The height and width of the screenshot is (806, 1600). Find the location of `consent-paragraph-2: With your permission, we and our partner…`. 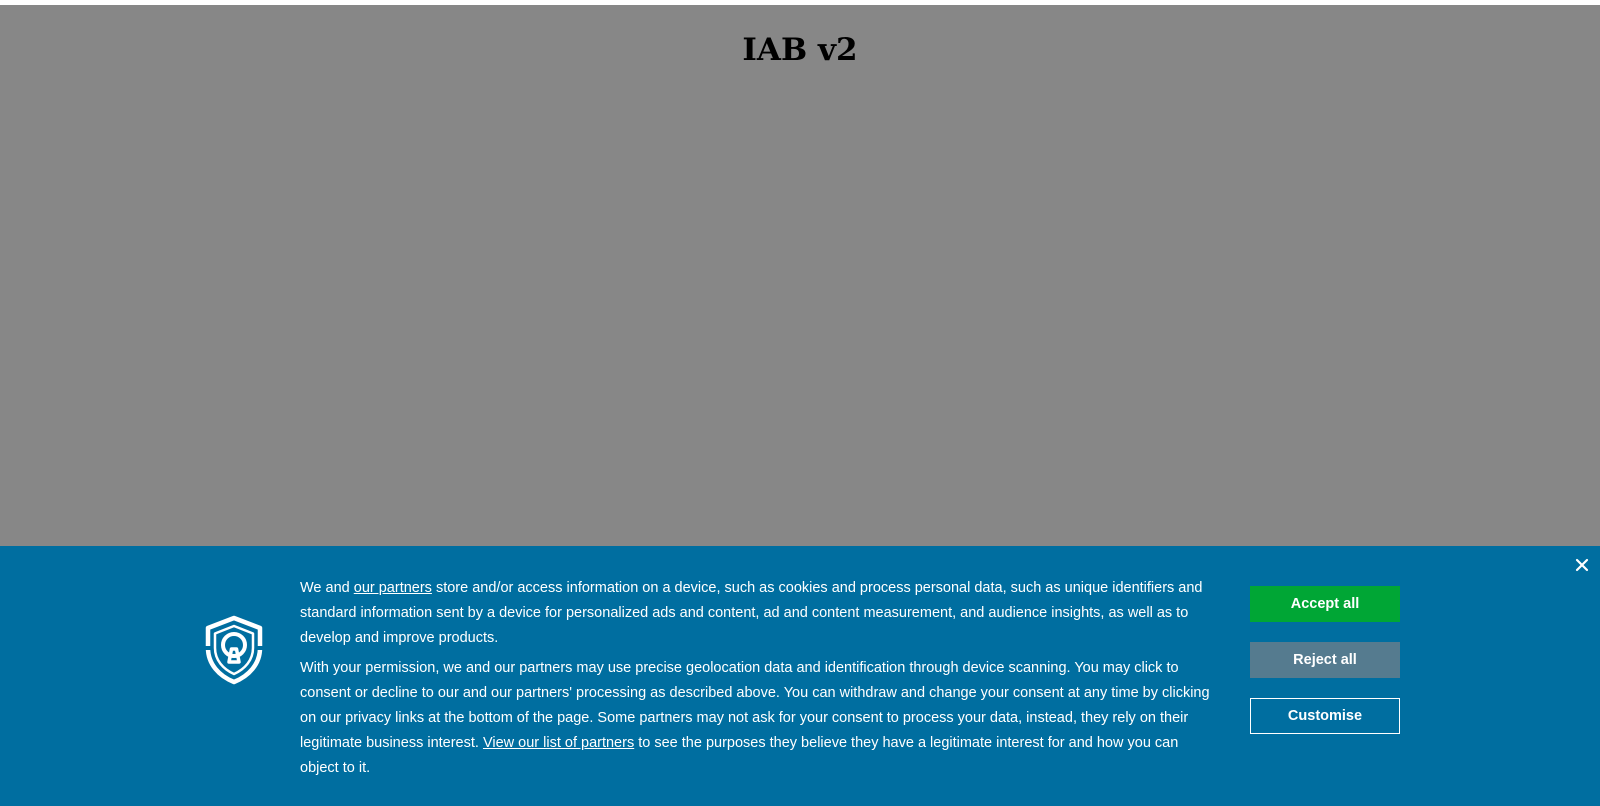

consent-paragraph-2: With your permission, we and our partner… is located at coordinates (760, 718).